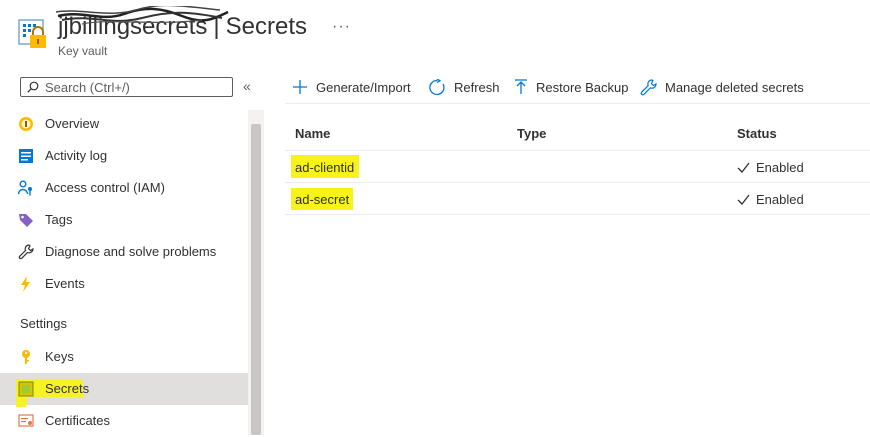  What do you see at coordinates (322, 199) in the screenshot?
I see `secret-name-link: ad-secret` at bounding box center [322, 199].